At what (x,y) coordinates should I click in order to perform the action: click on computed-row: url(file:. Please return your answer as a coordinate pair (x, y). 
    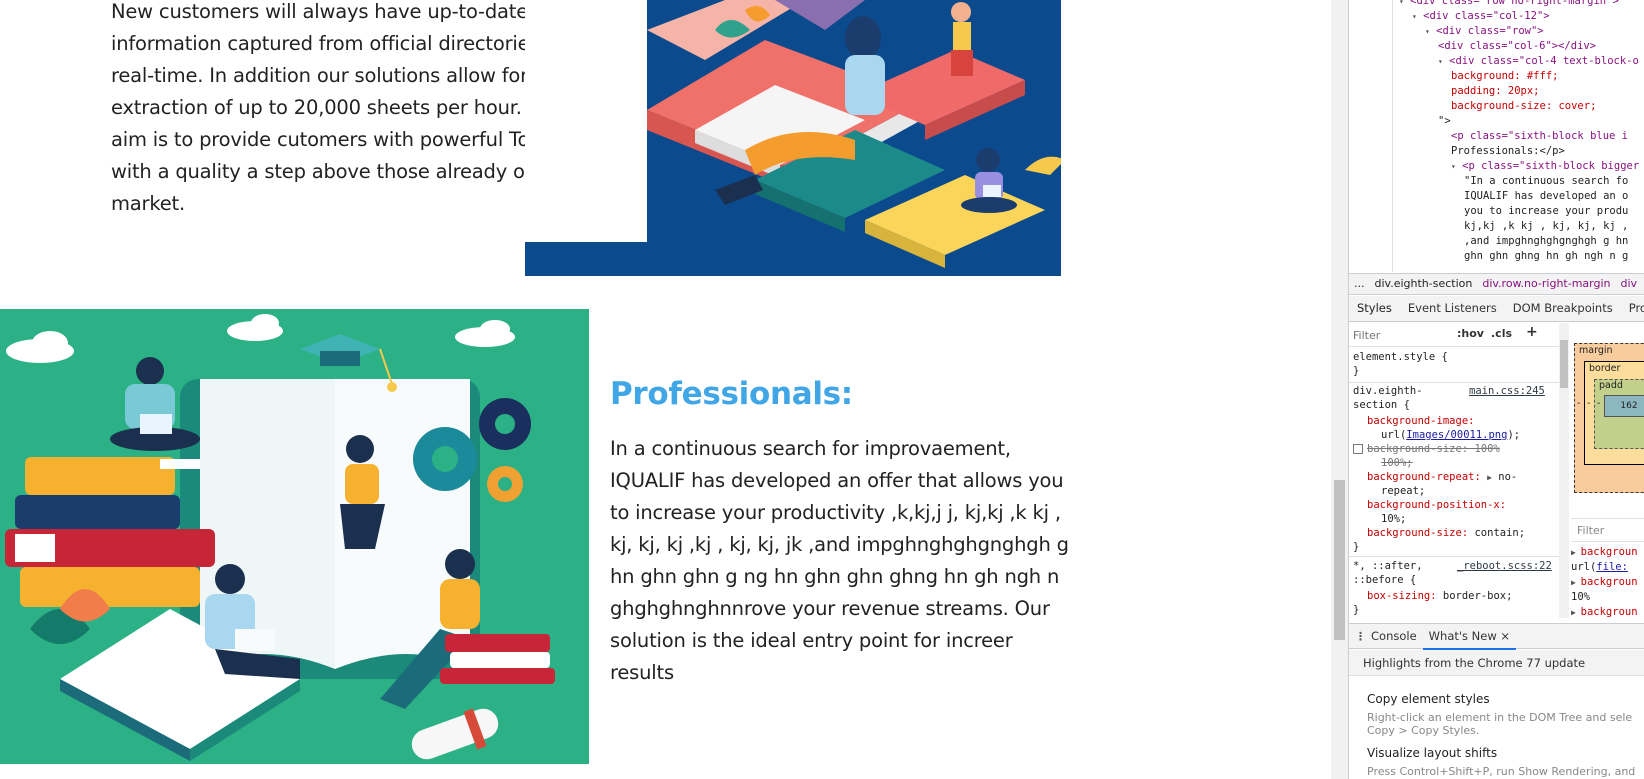
    Looking at the image, I should click on (1607, 567).